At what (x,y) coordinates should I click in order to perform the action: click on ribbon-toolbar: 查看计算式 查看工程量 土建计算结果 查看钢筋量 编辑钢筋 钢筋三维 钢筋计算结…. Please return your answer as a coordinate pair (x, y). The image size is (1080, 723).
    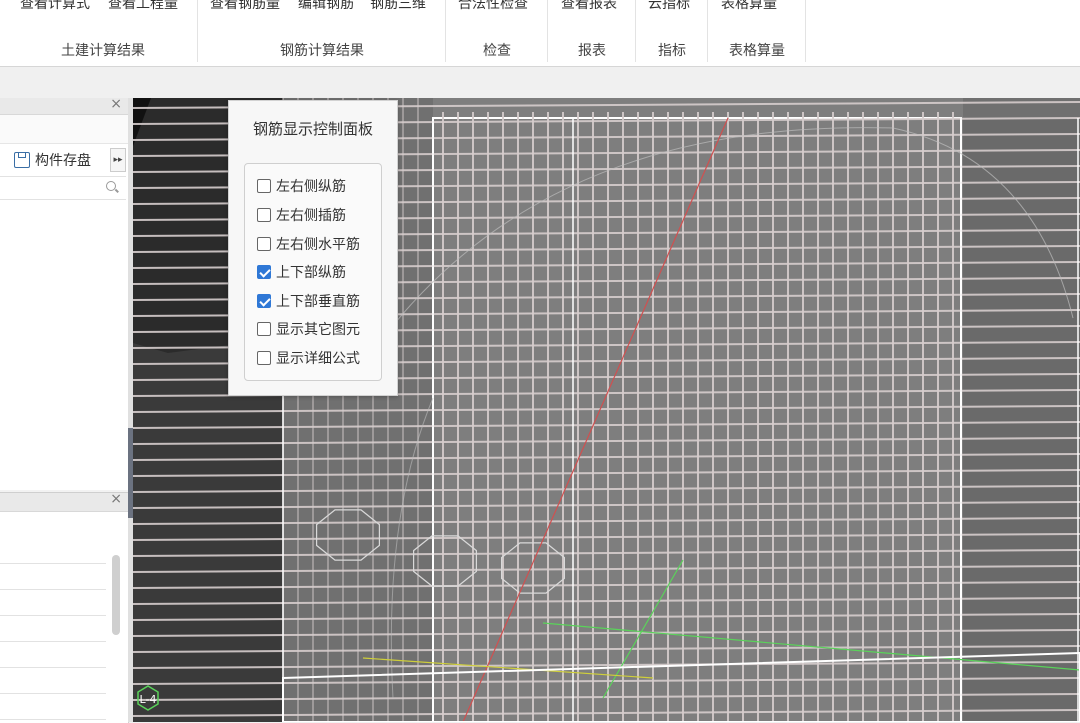
    Looking at the image, I should click on (540, 33).